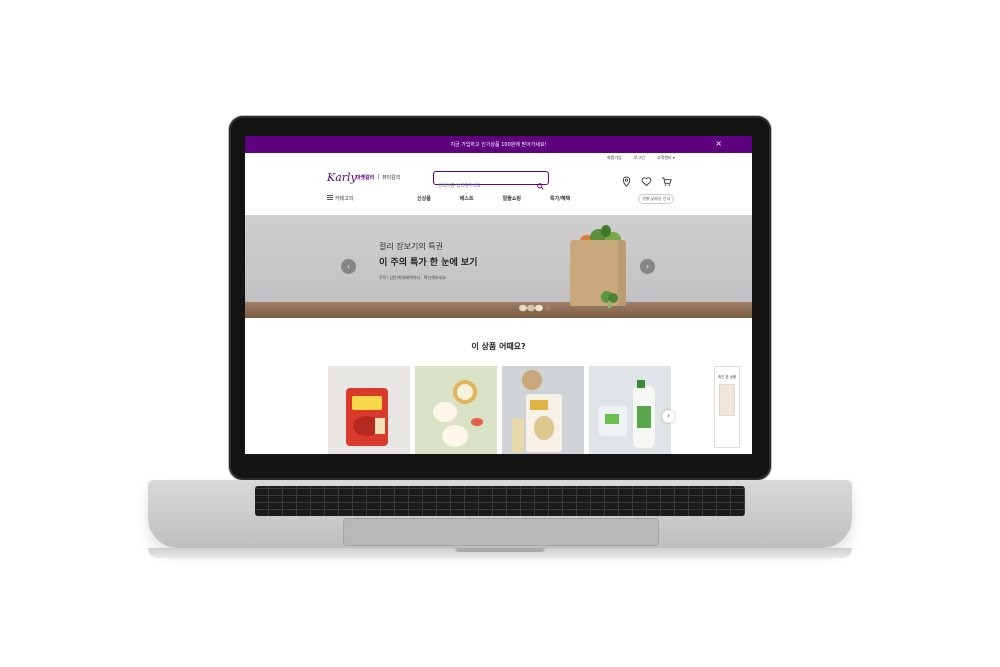  What do you see at coordinates (498, 310) in the screenshot?
I see `wooden-table` at bounding box center [498, 310].